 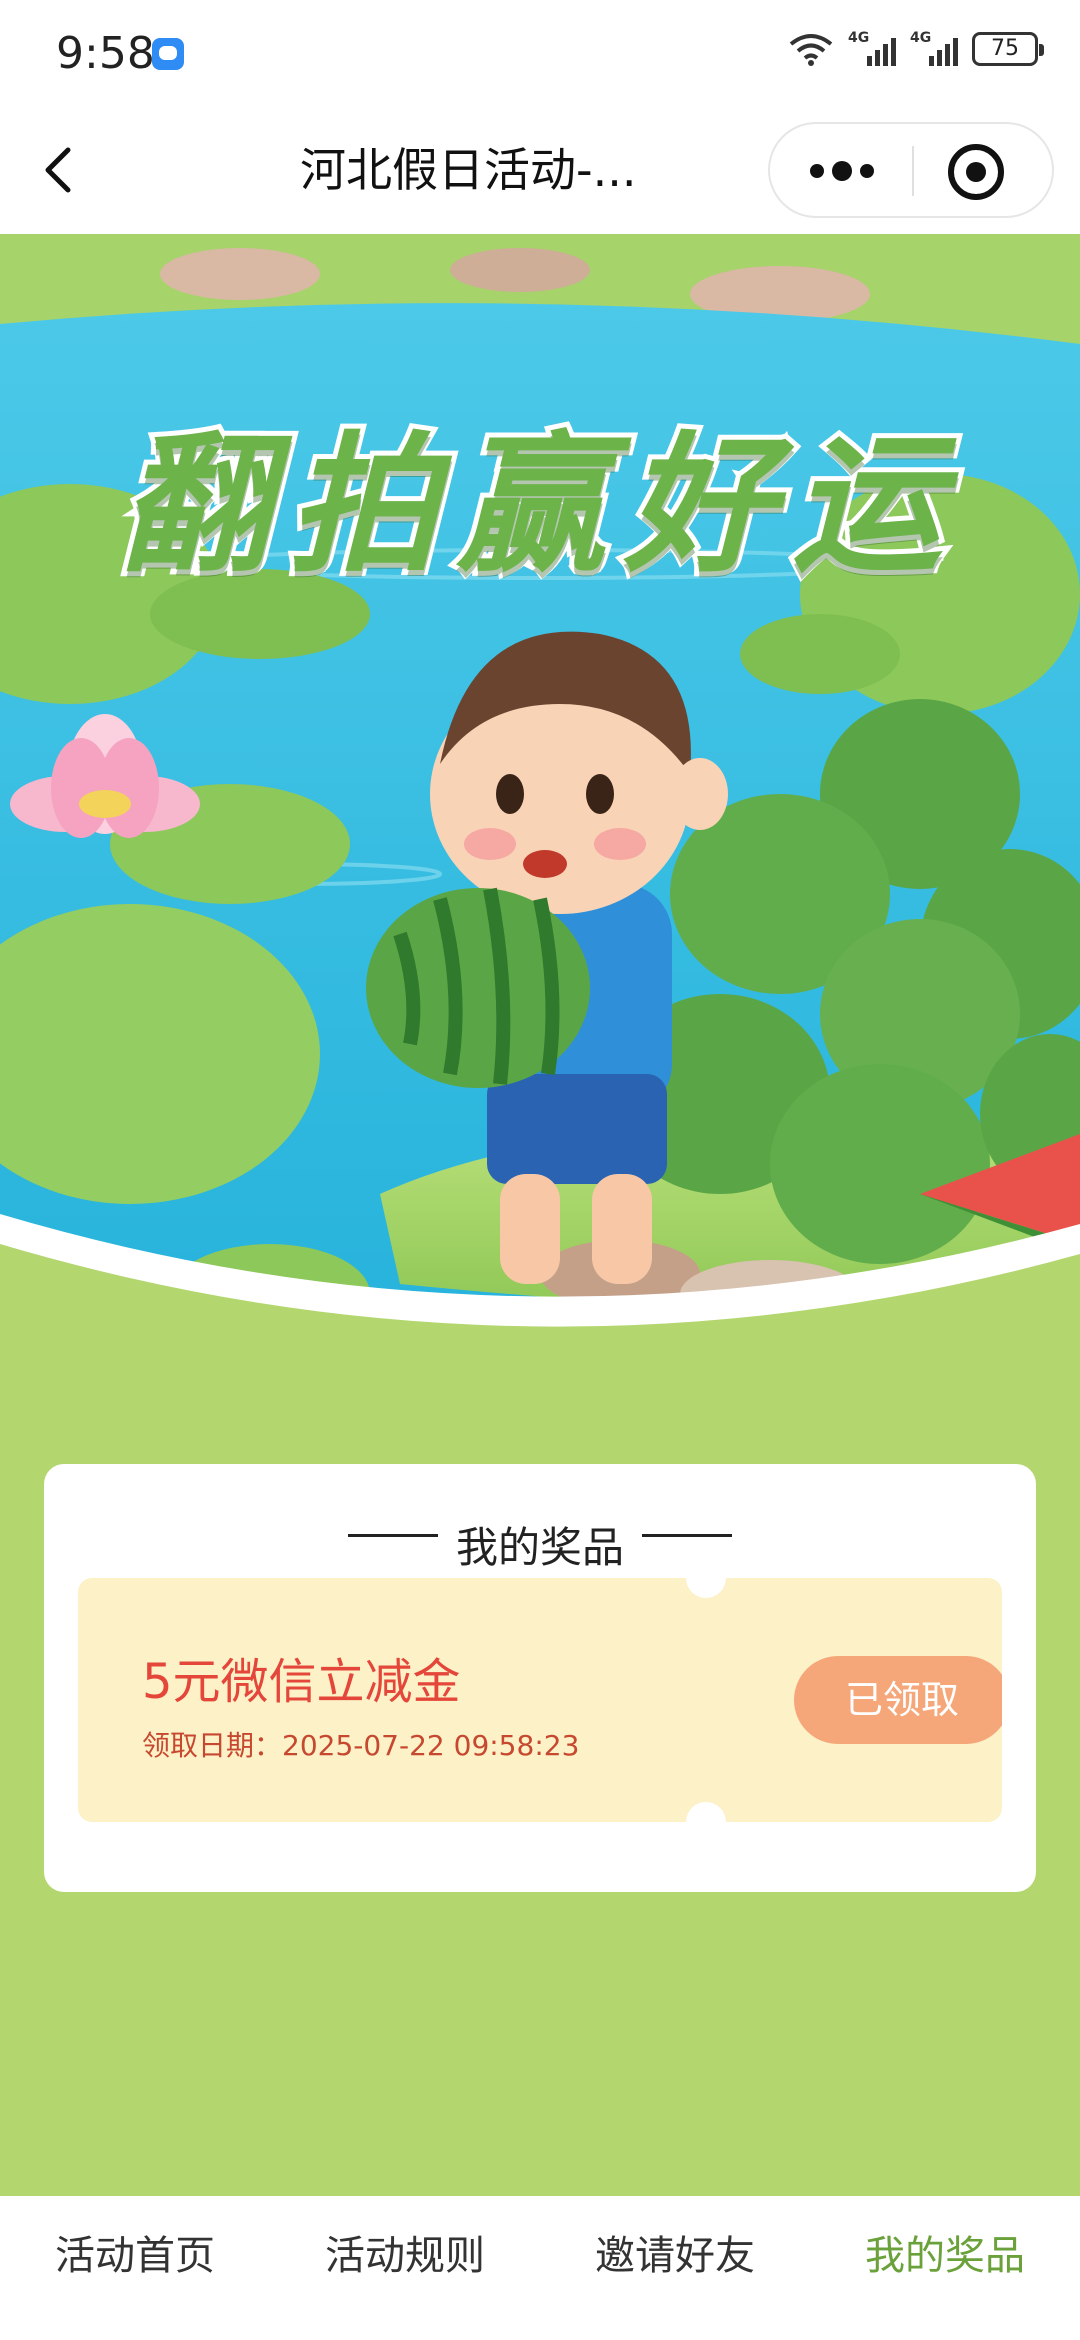 I want to click on more-dots-icon, so click(x=842, y=171).